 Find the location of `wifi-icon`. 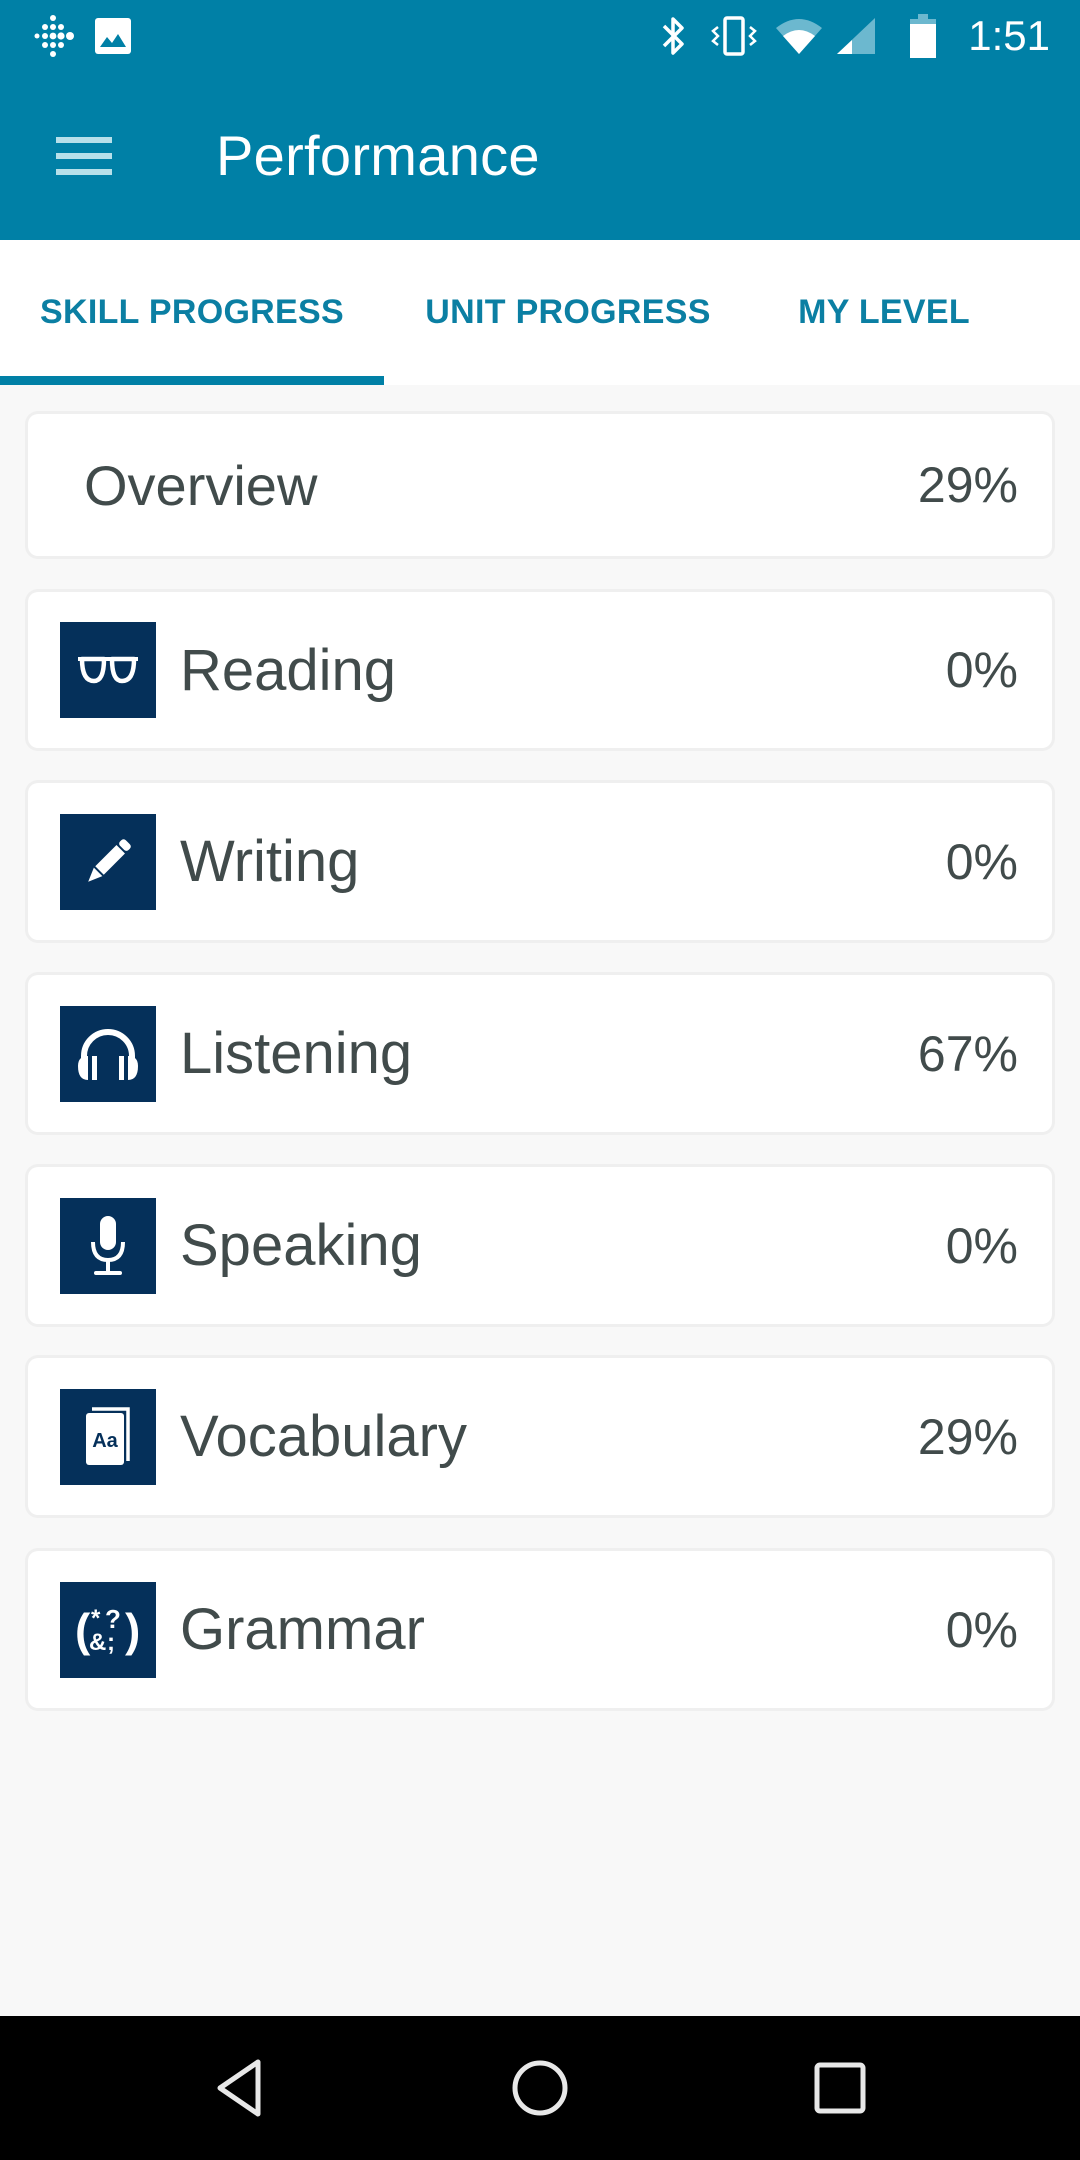

wifi-icon is located at coordinates (799, 36).